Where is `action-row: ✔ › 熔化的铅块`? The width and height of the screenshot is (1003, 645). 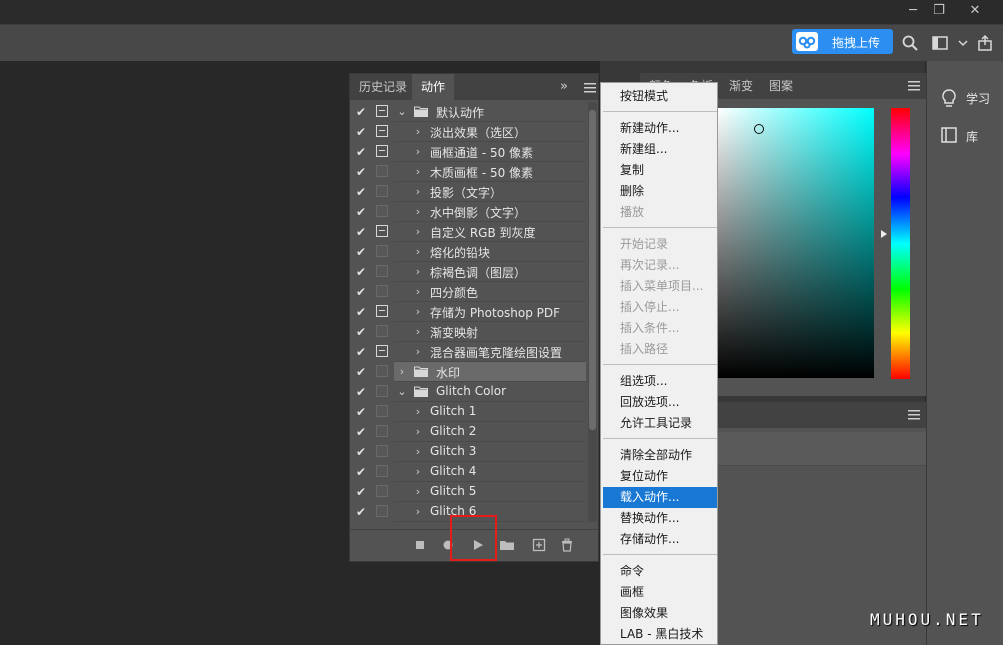
action-row: ✔ › 熔化的铅块 is located at coordinates (468, 252).